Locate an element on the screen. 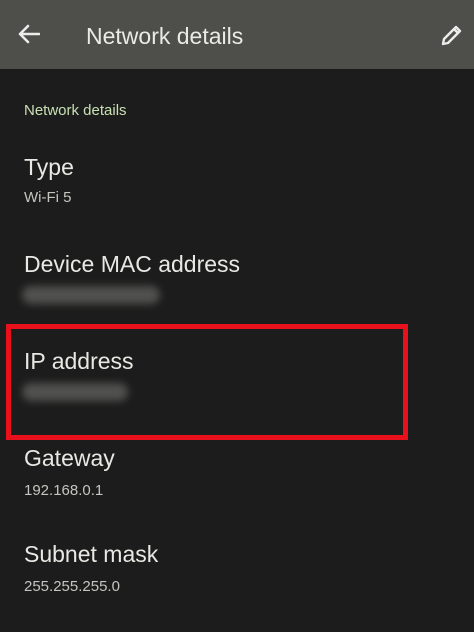 Image resolution: width=474 pixels, height=632 pixels. edit-button is located at coordinates (452, 35).